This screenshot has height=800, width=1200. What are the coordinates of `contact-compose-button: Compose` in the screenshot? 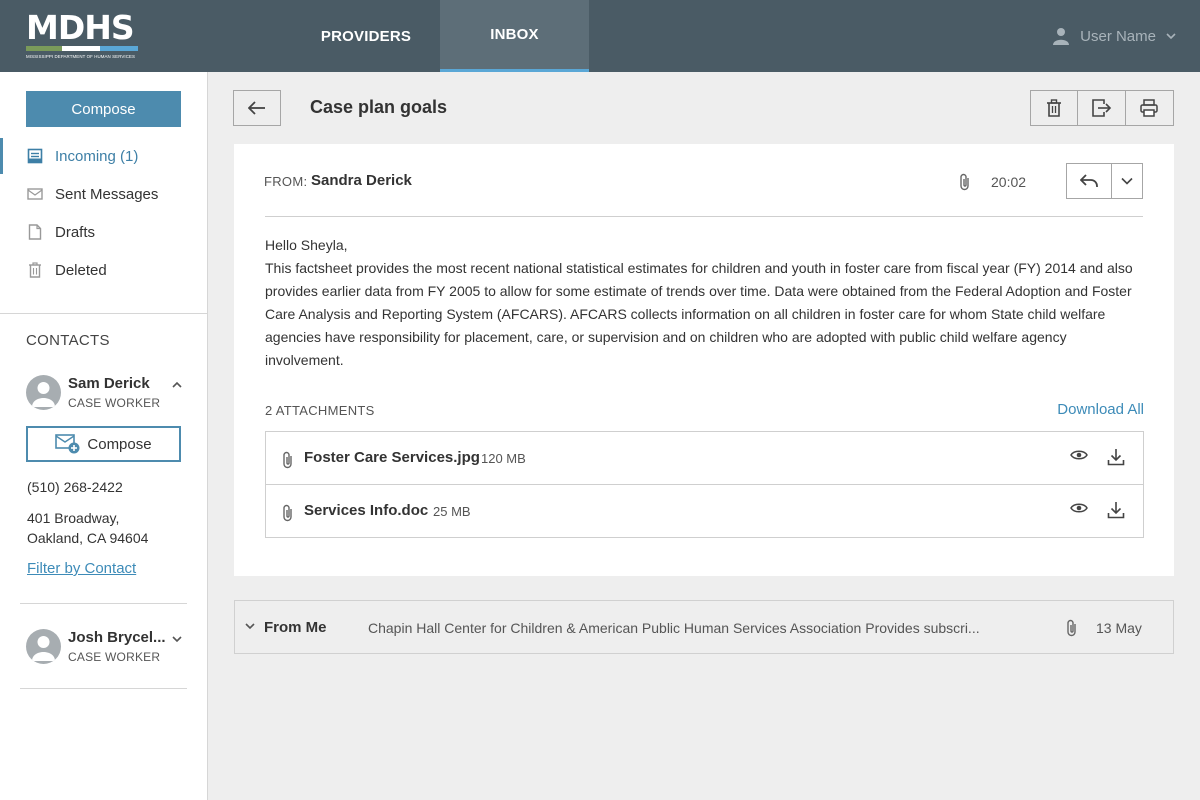 It's located at (103, 444).